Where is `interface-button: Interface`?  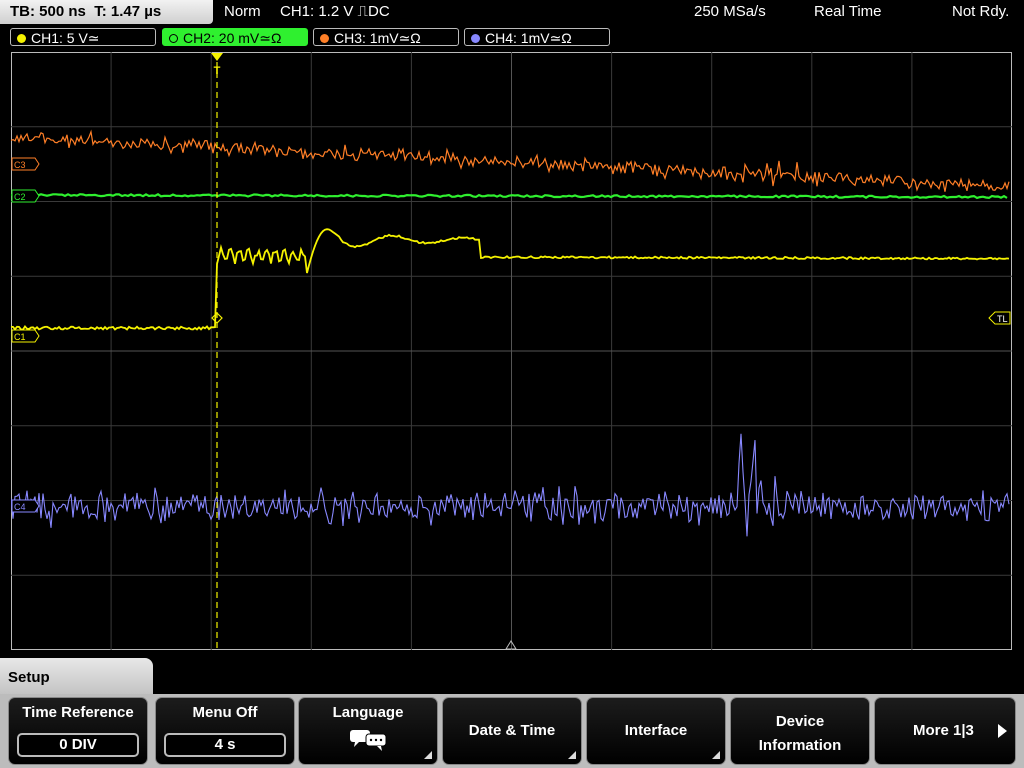 interface-button: Interface is located at coordinates (656, 731).